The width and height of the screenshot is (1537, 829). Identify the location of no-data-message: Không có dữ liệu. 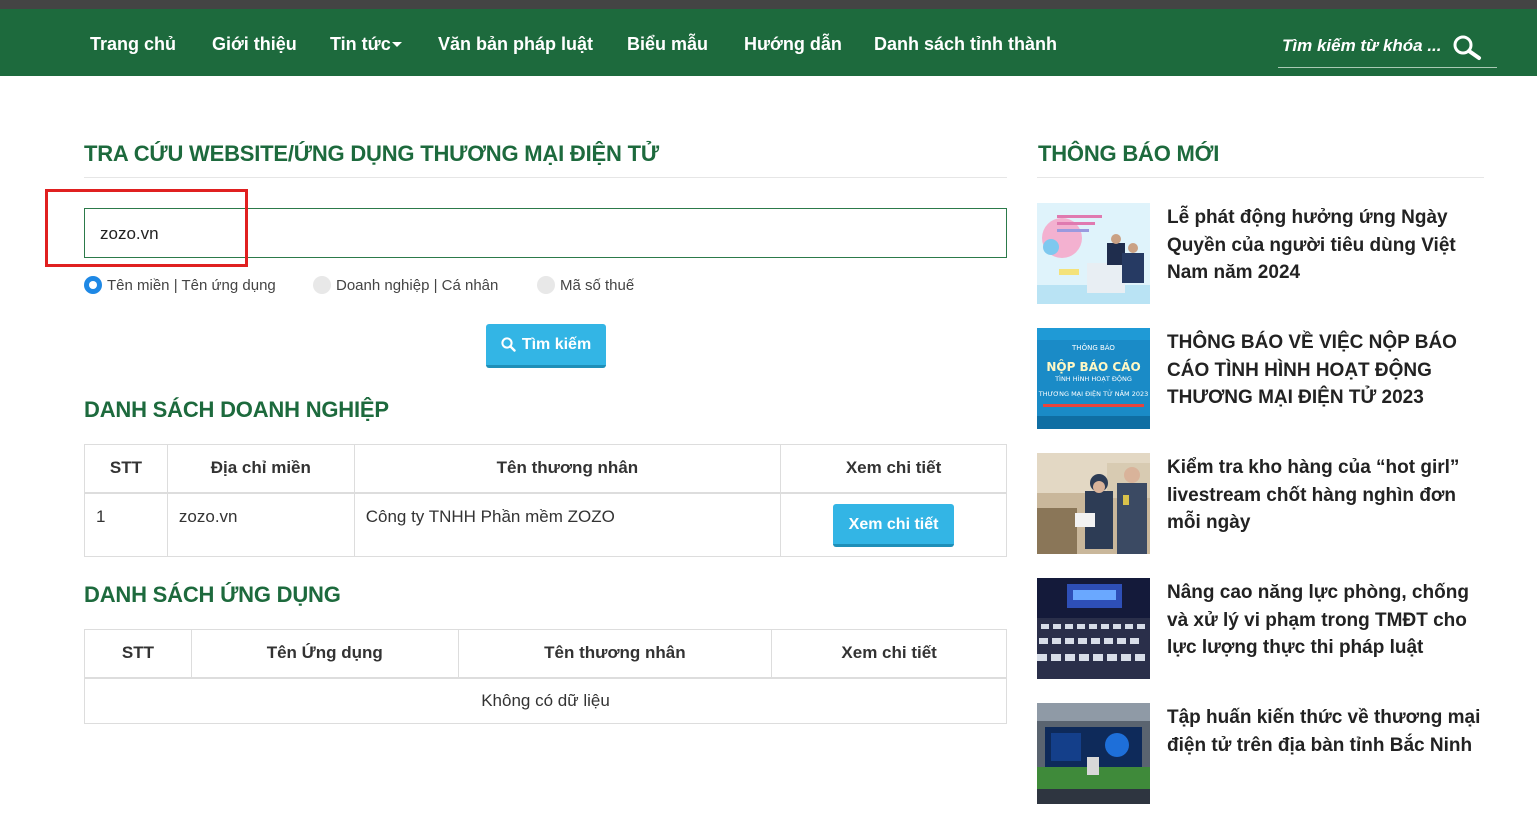
(545, 700).